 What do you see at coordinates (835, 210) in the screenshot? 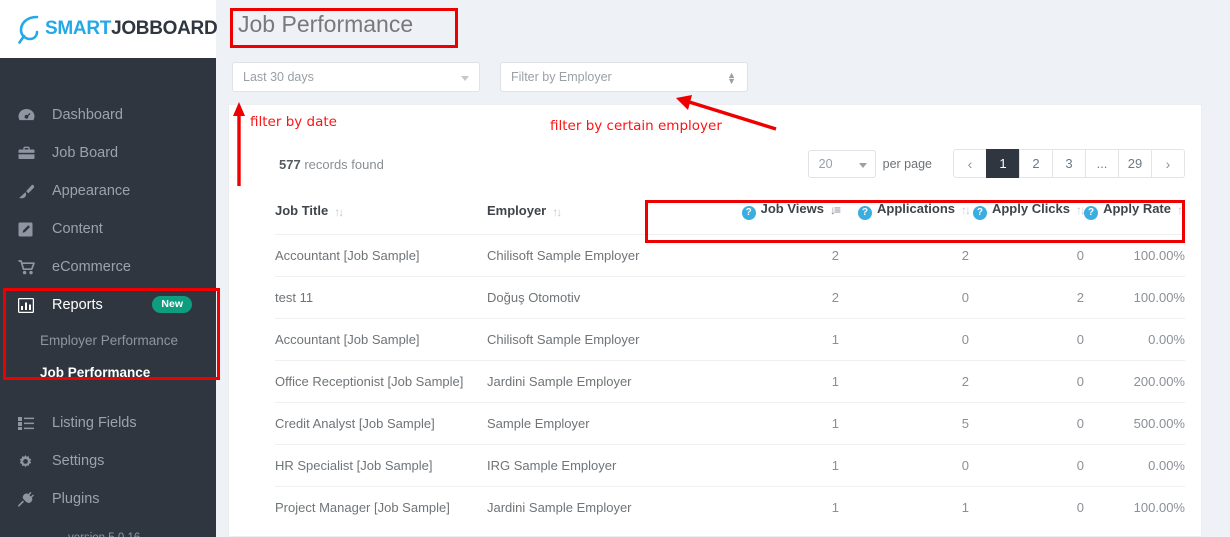
I see `sort-desc-icon: ↓≡` at bounding box center [835, 210].